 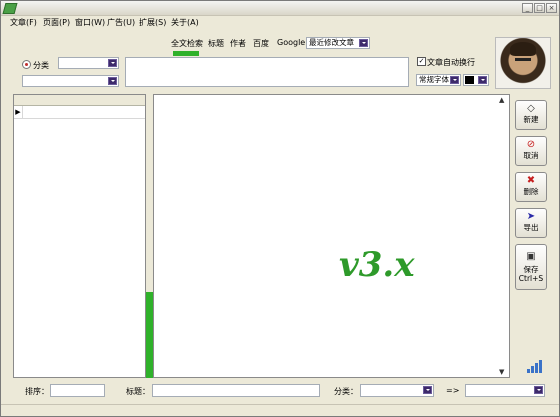 What do you see at coordinates (451, 62) in the screenshot?
I see `auto-wrap-label: 文章自动换行` at bounding box center [451, 62].